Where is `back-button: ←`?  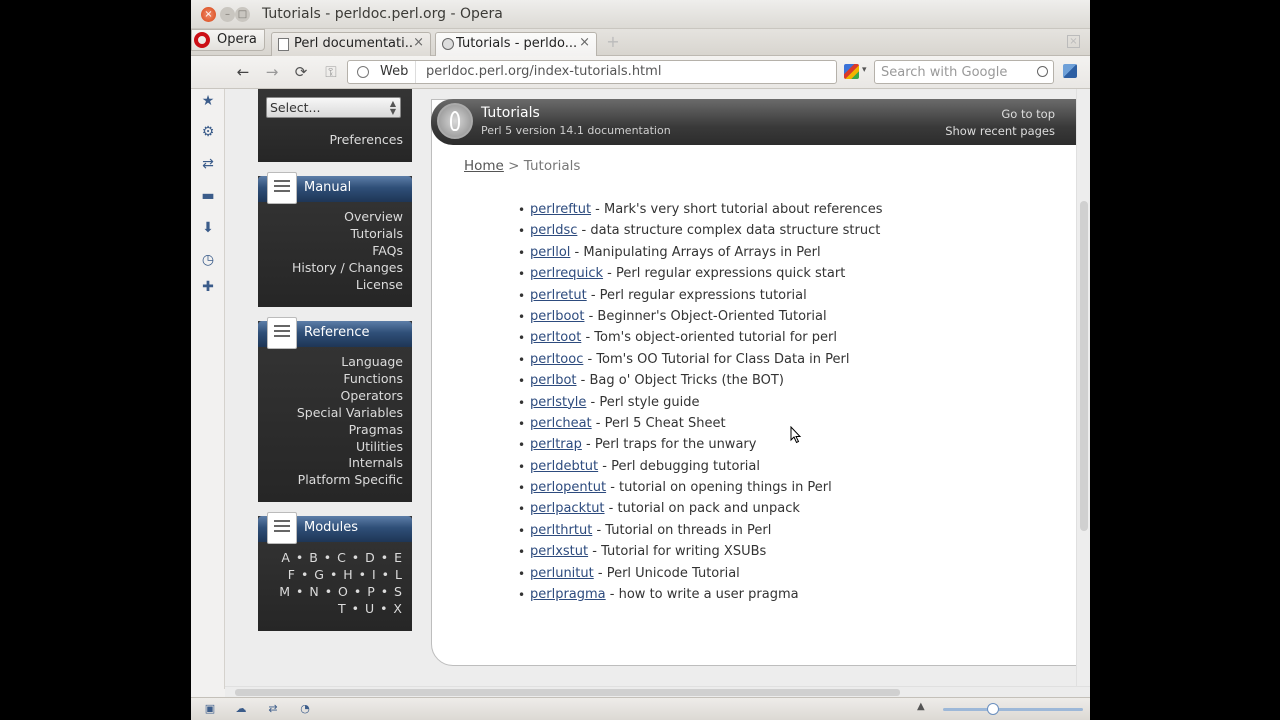 back-button: ← is located at coordinates (243, 72).